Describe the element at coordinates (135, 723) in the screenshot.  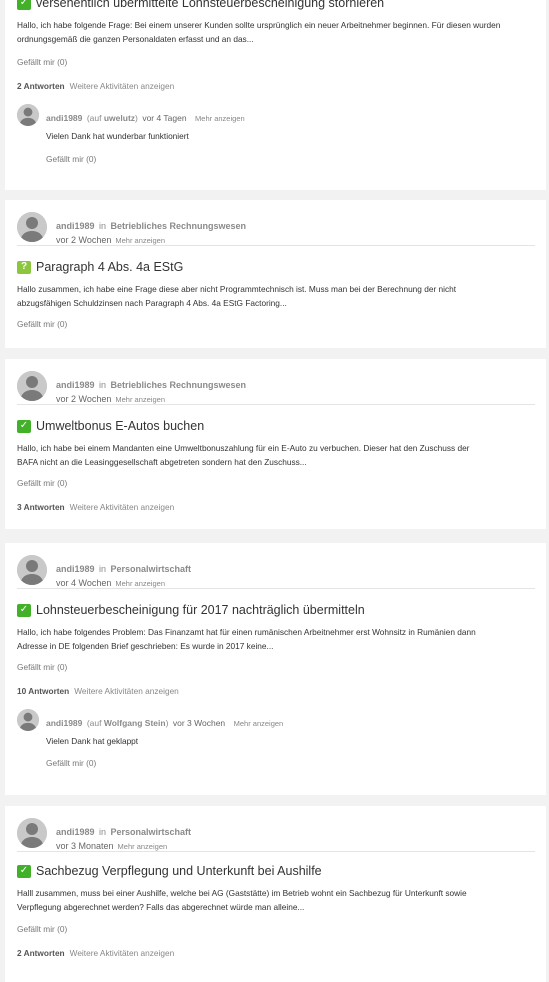
I see `reply-to-user-link: Wolfgang Stein` at that location.